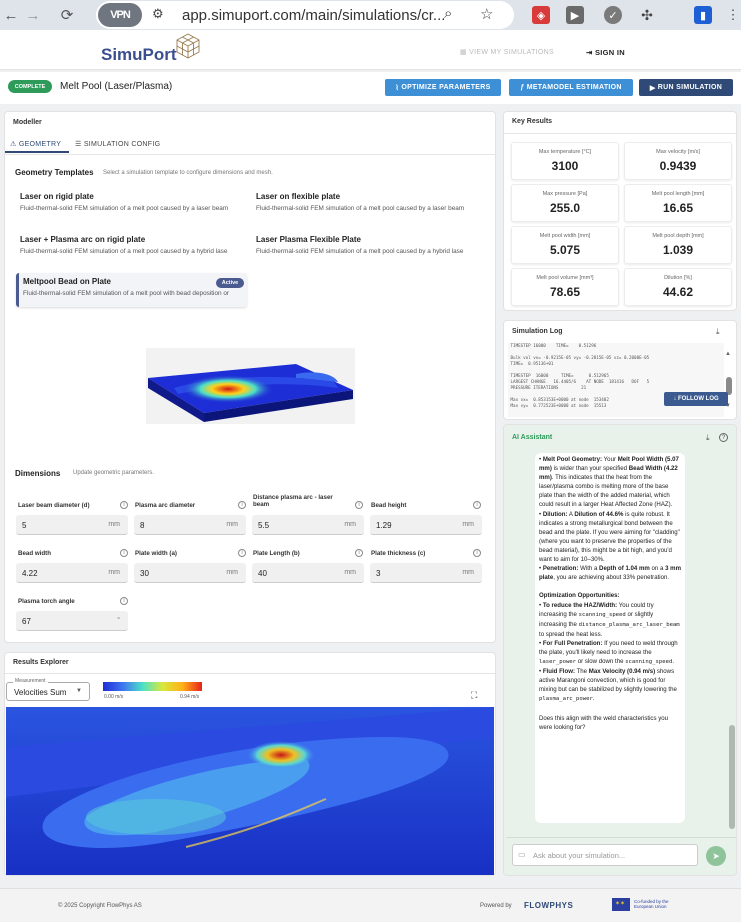 This screenshot has height=922, width=741. What do you see at coordinates (590, 52) in the screenshot?
I see `login-icon: ⇥` at bounding box center [590, 52].